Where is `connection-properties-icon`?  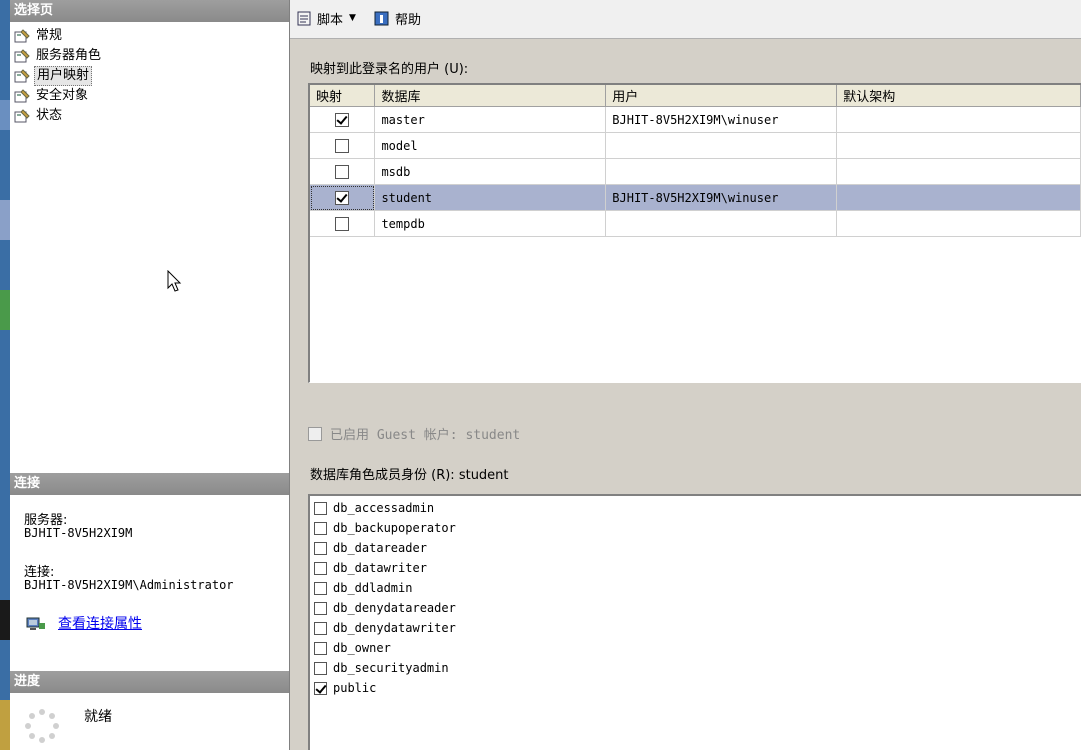
connection-properties-icon is located at coordinates (35, 623).